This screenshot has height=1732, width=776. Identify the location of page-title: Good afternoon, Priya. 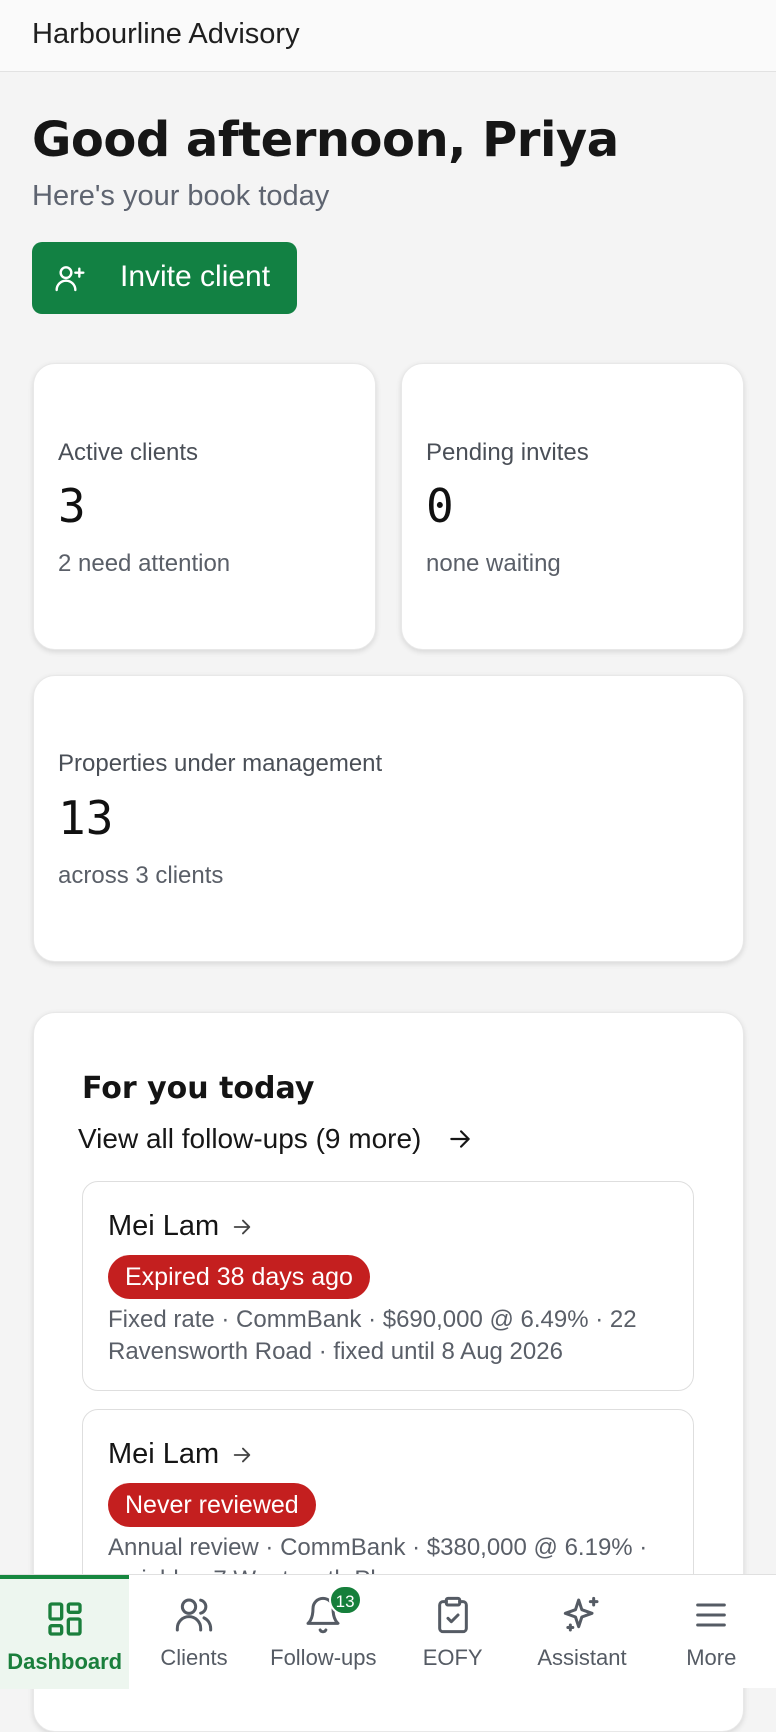
(325, 140).